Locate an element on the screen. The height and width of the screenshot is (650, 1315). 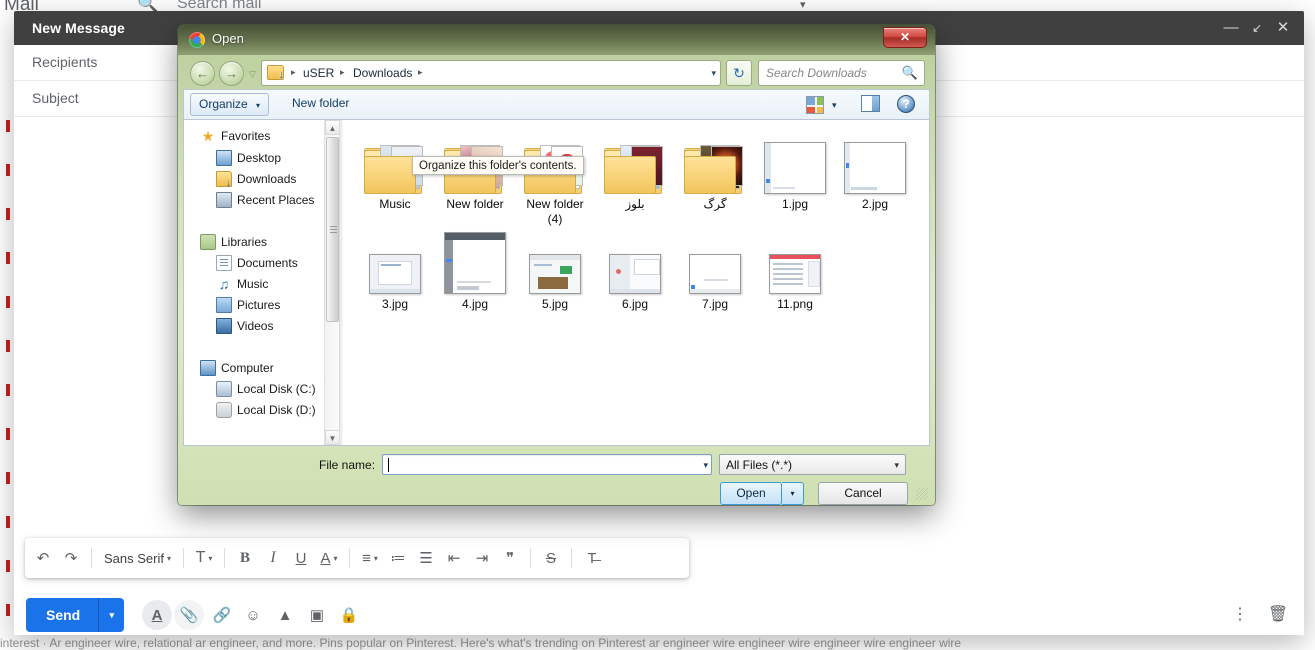
discard-draft-icon: 🗑 is located at coordinates (1278, 614).